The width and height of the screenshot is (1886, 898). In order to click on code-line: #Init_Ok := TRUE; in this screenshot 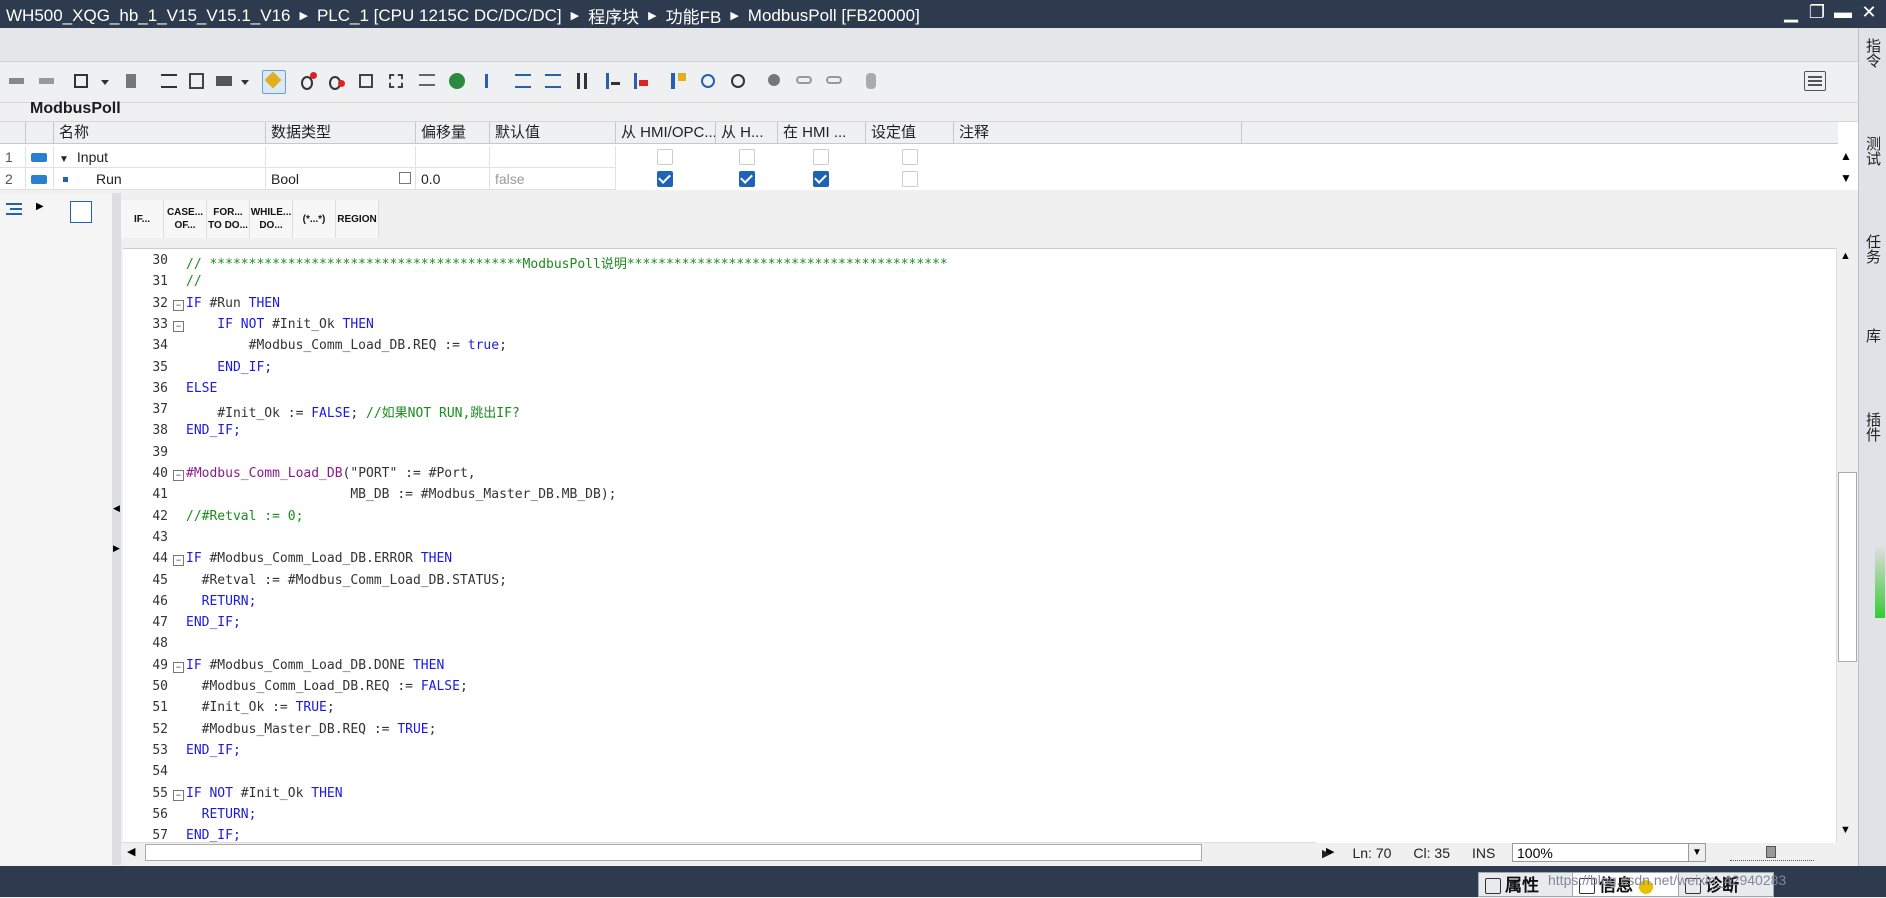, I will do `click(260, 707)`.